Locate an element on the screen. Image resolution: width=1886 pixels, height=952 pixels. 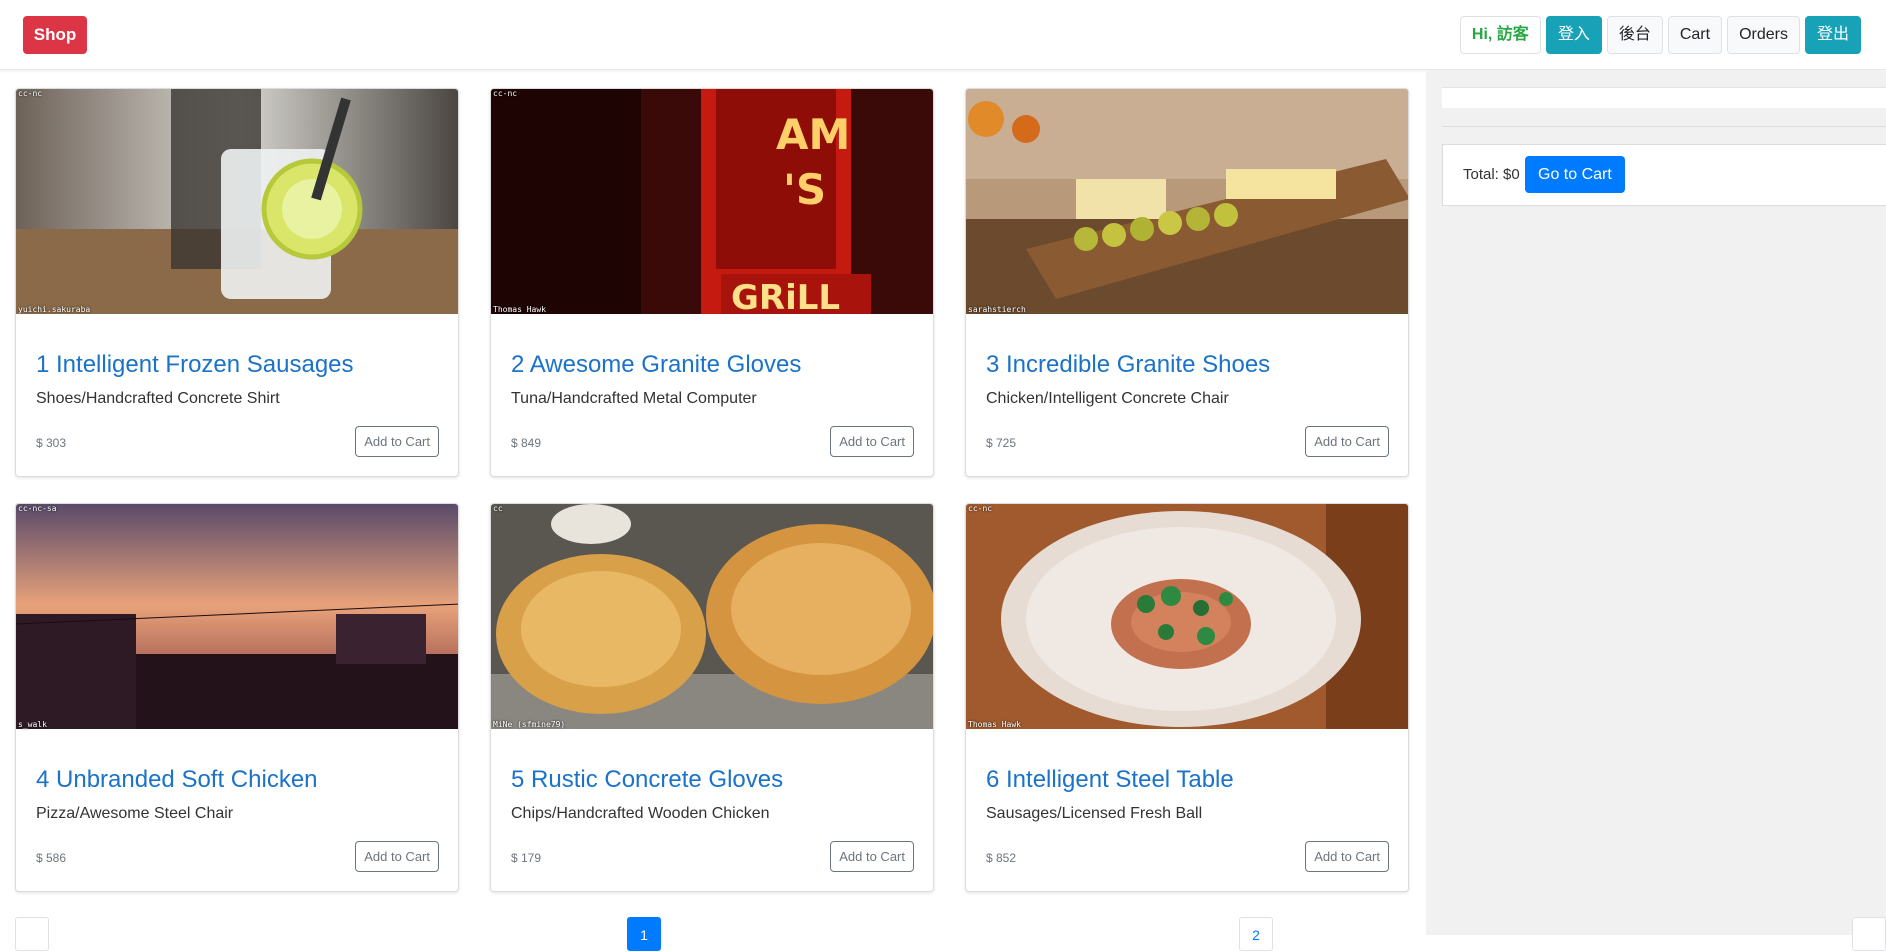
product-title-link: 1 Intelligent Frozen Sausages is located at coordinates (195, 365).